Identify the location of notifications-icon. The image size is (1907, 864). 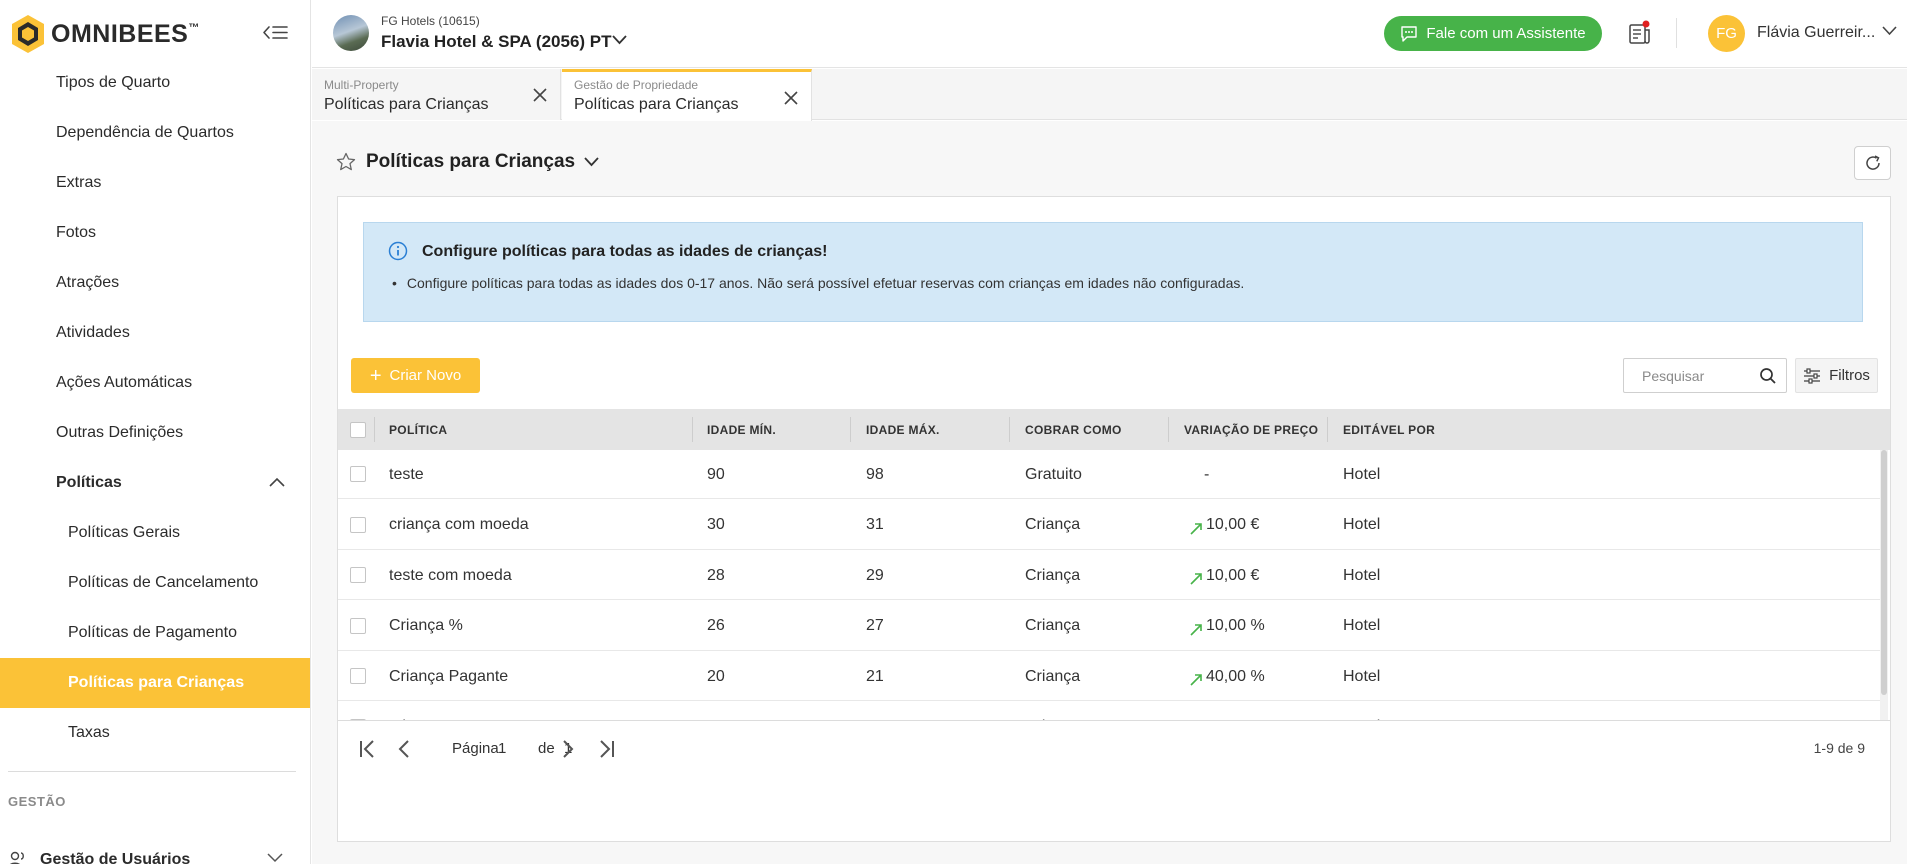
(1640, 33).